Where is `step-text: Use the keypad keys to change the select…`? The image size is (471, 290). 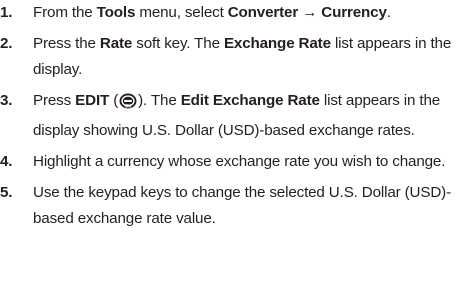
step-text: Use the keypad keys to change the select… is located at coordinates (242, 205).